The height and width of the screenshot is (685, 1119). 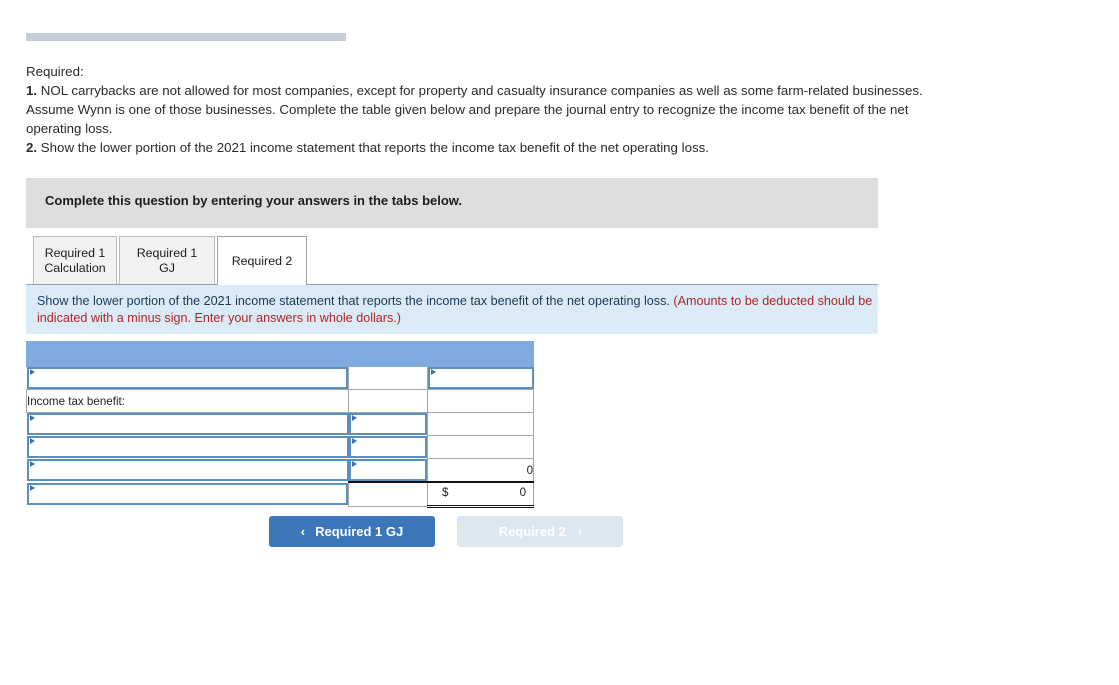 What do you see at coordinates (480, 494) in the screenshot?
I see `row-6-total-cell: $ 0` at bounding box center [480, 494].